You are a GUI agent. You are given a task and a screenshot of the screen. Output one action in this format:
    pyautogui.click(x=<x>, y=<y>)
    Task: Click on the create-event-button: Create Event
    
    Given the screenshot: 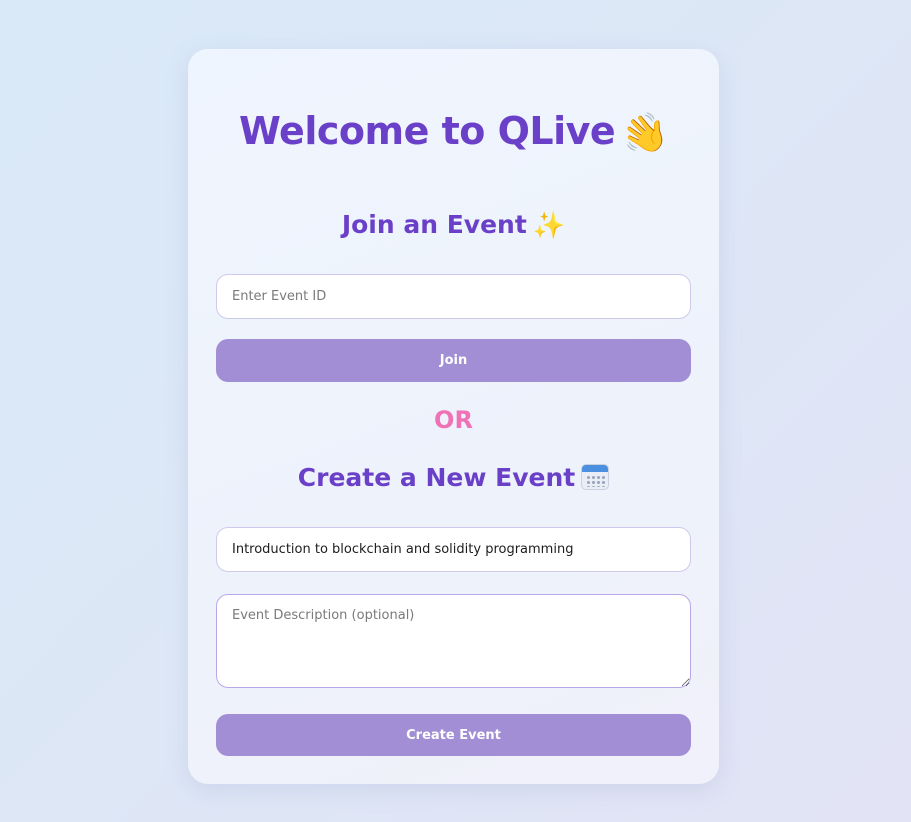 What is the action you would take?
    pyautogui.click(x=453, y=735)
    